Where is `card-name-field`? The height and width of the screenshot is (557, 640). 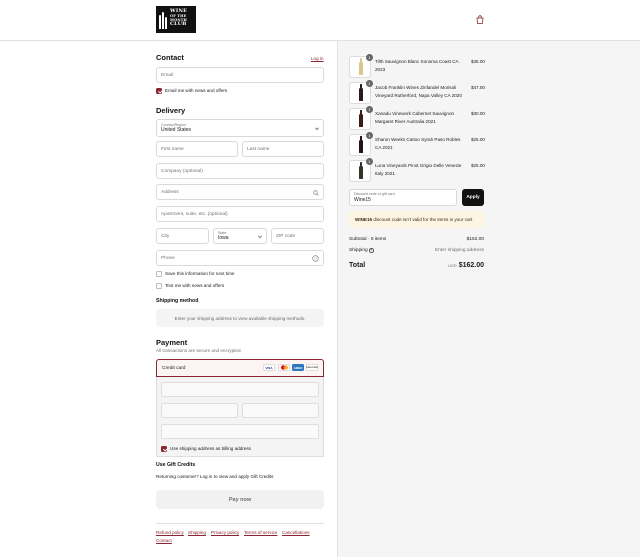 card-name-field is located at coordinates (240, 431).